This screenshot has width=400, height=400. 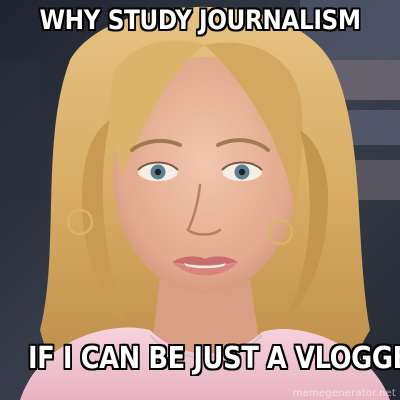 What do you see at coordinates (214, 358) in the screenshot?
I see `bottom-caption: IF I CAN BE JUST A VLOGGER` at bounding box center [214, 358].